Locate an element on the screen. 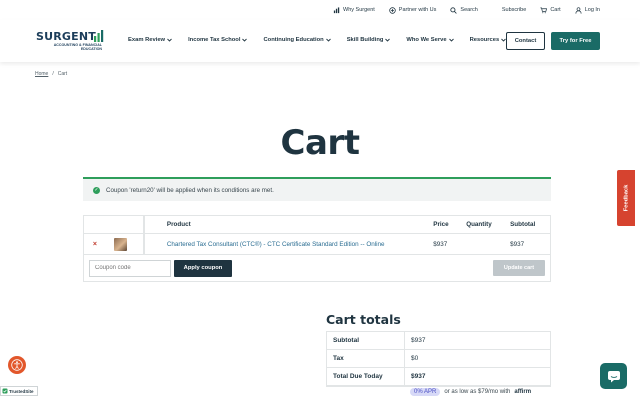  totals-row-tax: Tax $0 is located at coordinates (438, 359).